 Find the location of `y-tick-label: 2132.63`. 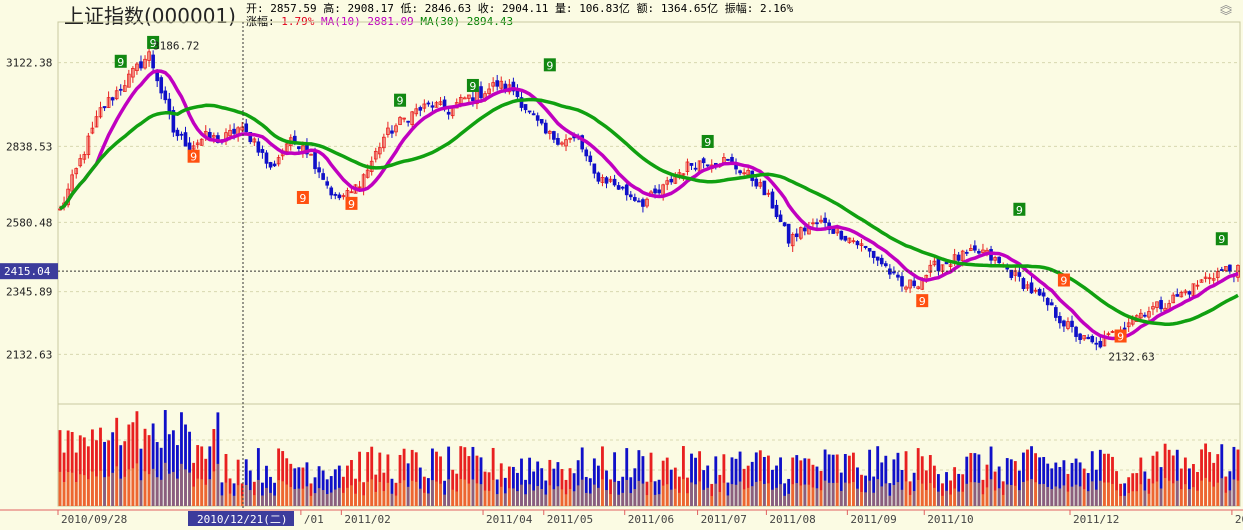

y-tick-label: 2132.63 is located at coordinates (29, 354).